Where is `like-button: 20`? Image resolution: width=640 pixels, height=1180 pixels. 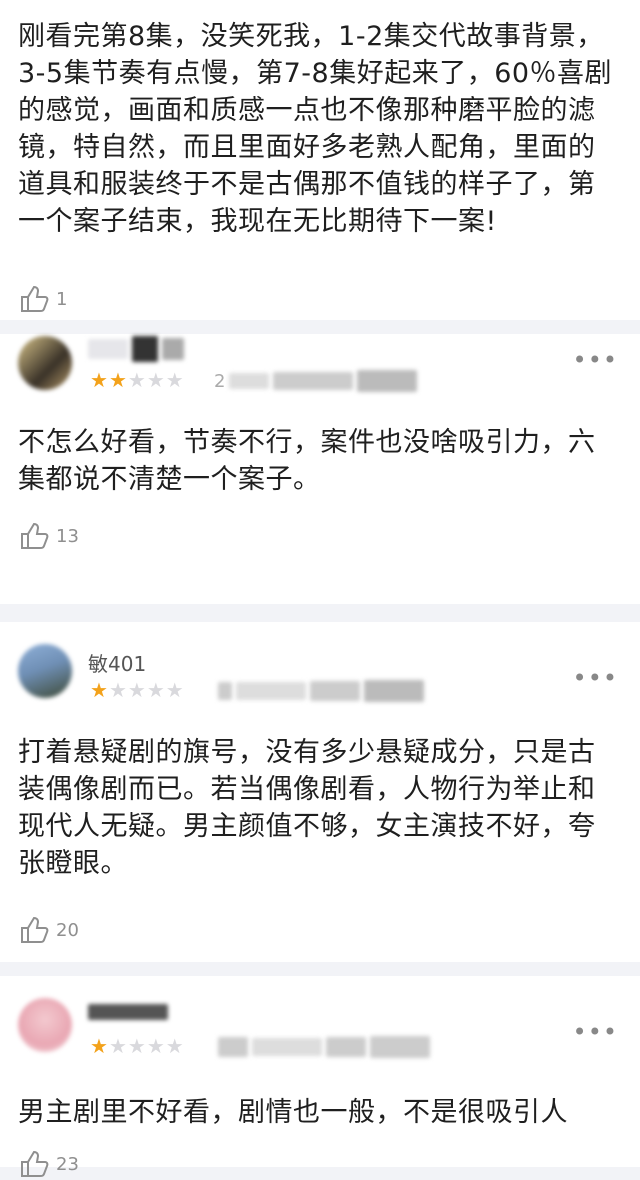
like-button: 20 is located at coordinates (48, 930).